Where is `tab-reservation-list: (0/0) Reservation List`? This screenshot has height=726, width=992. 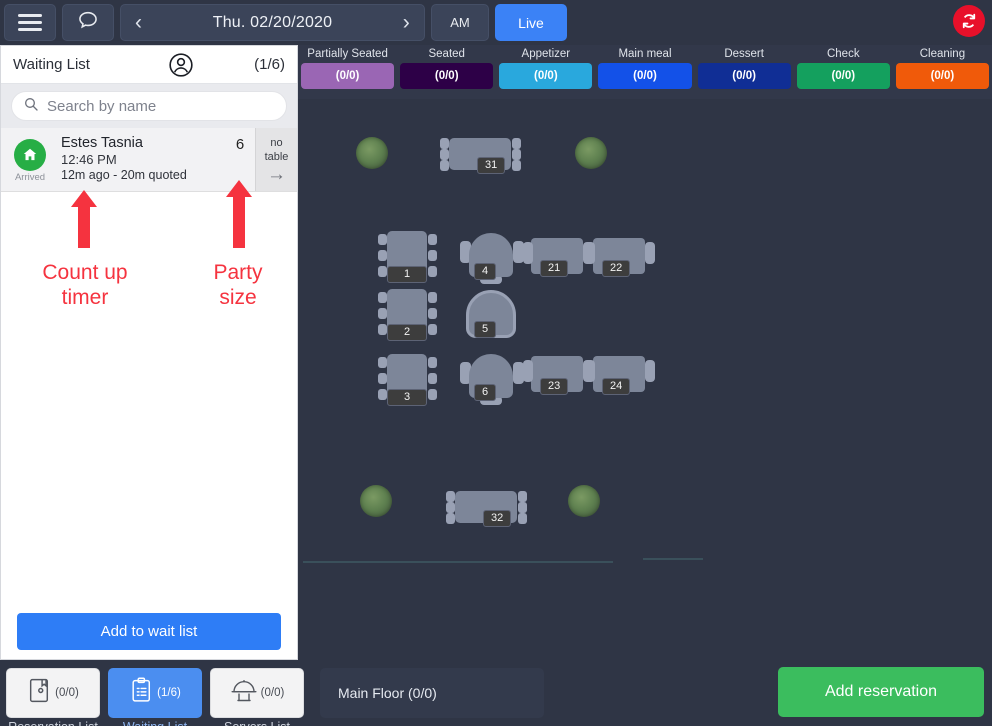
tab-reservation-list: (0/0) Reservation List is located at coordinates (53, 697).